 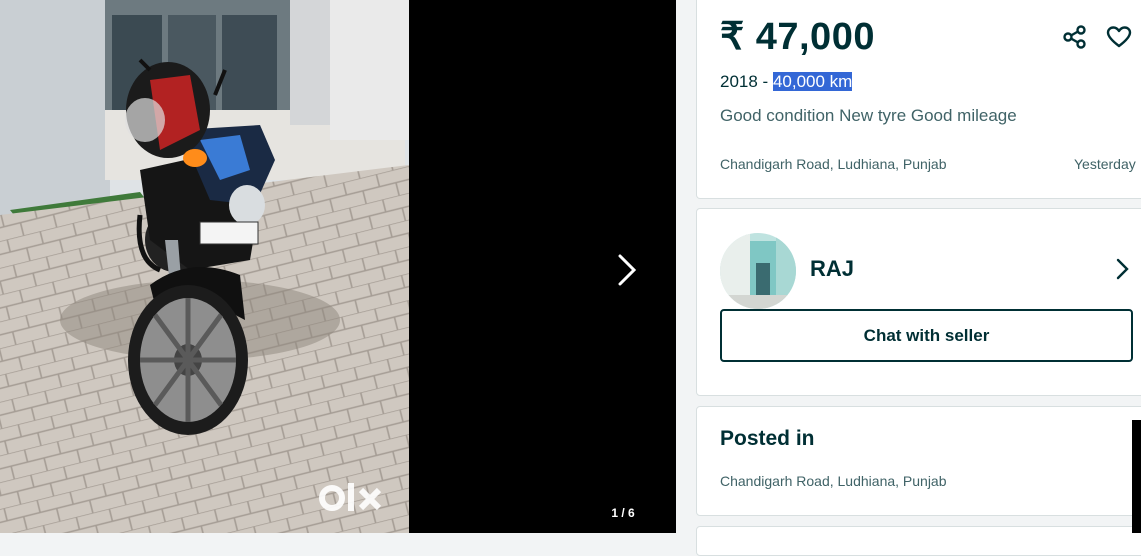 I want to click on mileage-text: 40,000 km, so click(x=812, y=81).